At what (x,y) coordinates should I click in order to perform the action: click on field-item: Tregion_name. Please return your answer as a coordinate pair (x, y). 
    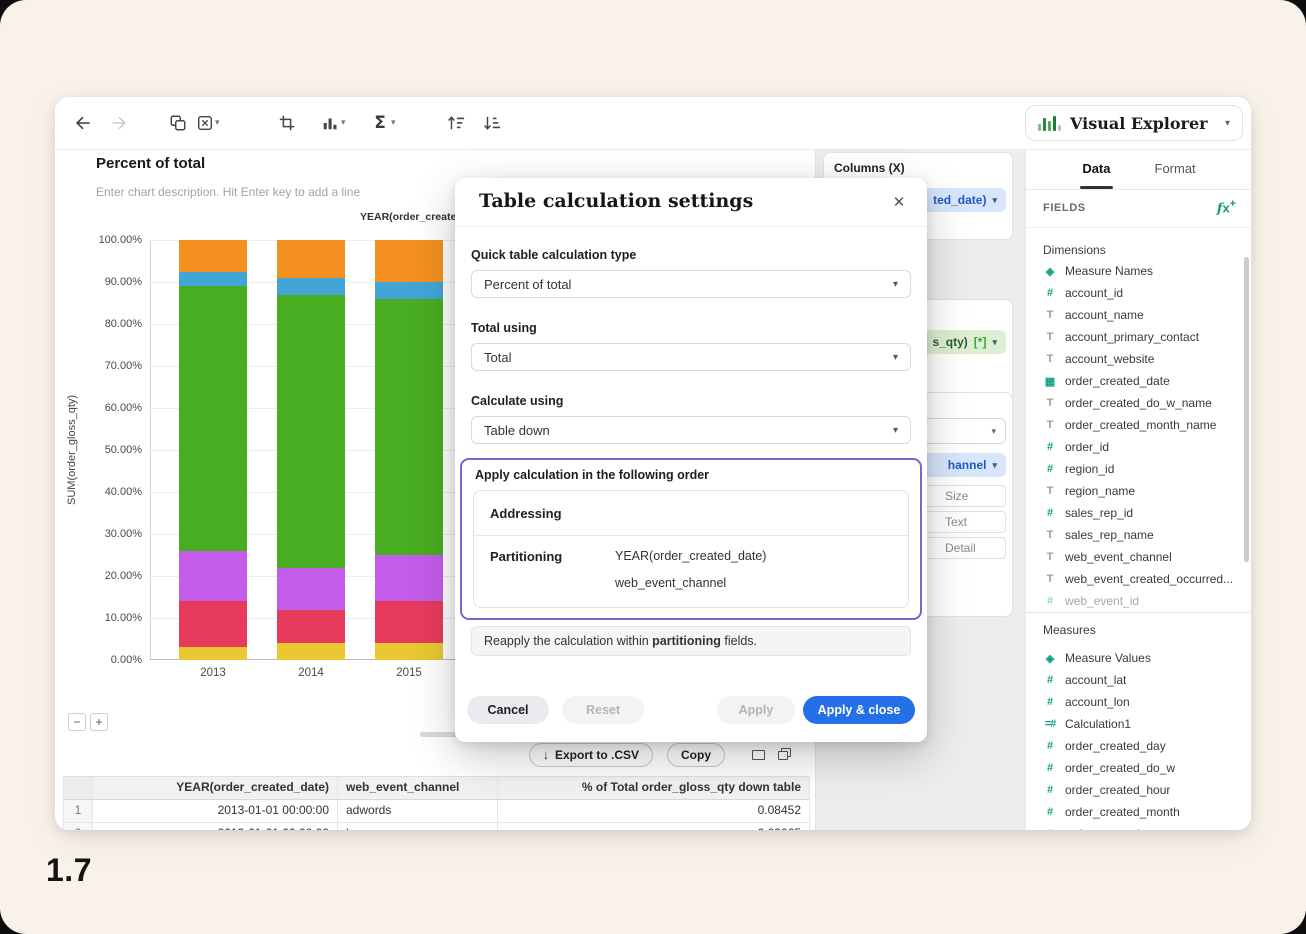
    Looking at the image, I should click on (1134, 491).